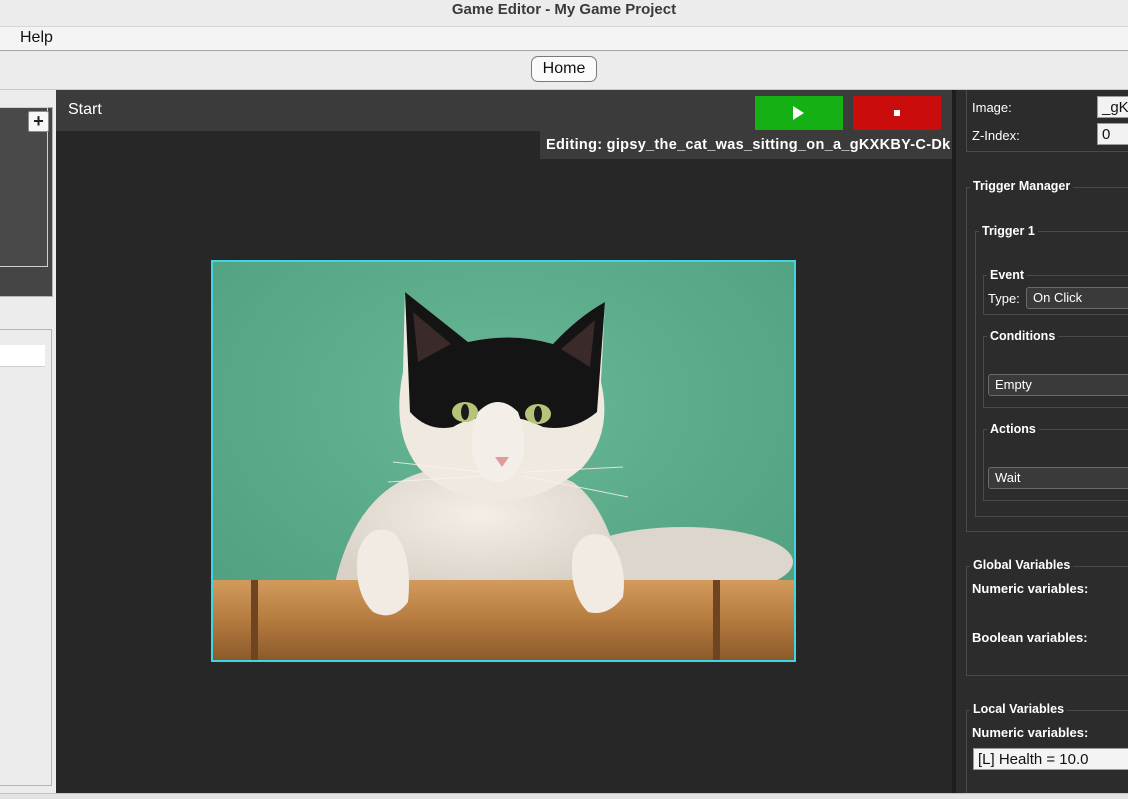 The height and width of the screenshot is (799, 1128). Describe the element at coordinates (1058, 385) in the screenshot. I see `condition-dropdown: Empty` at that location.